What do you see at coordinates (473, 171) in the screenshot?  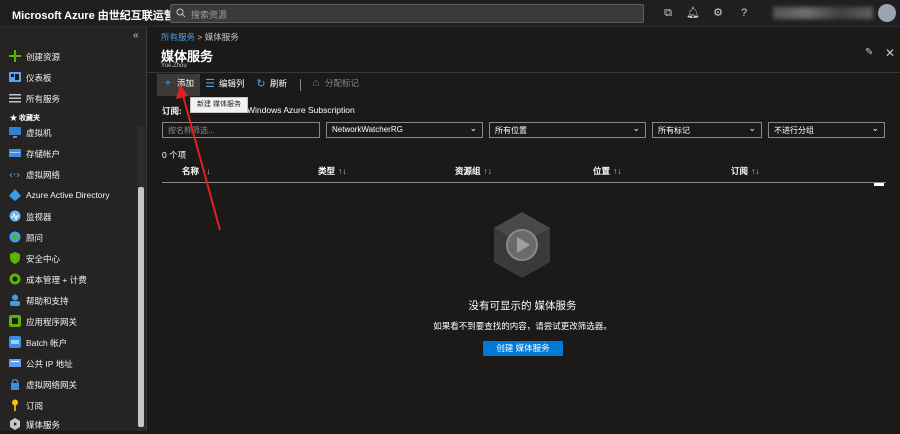 I see `column-header-resource-group: 资源组 ↑↓` at bounding box center [473, 171].